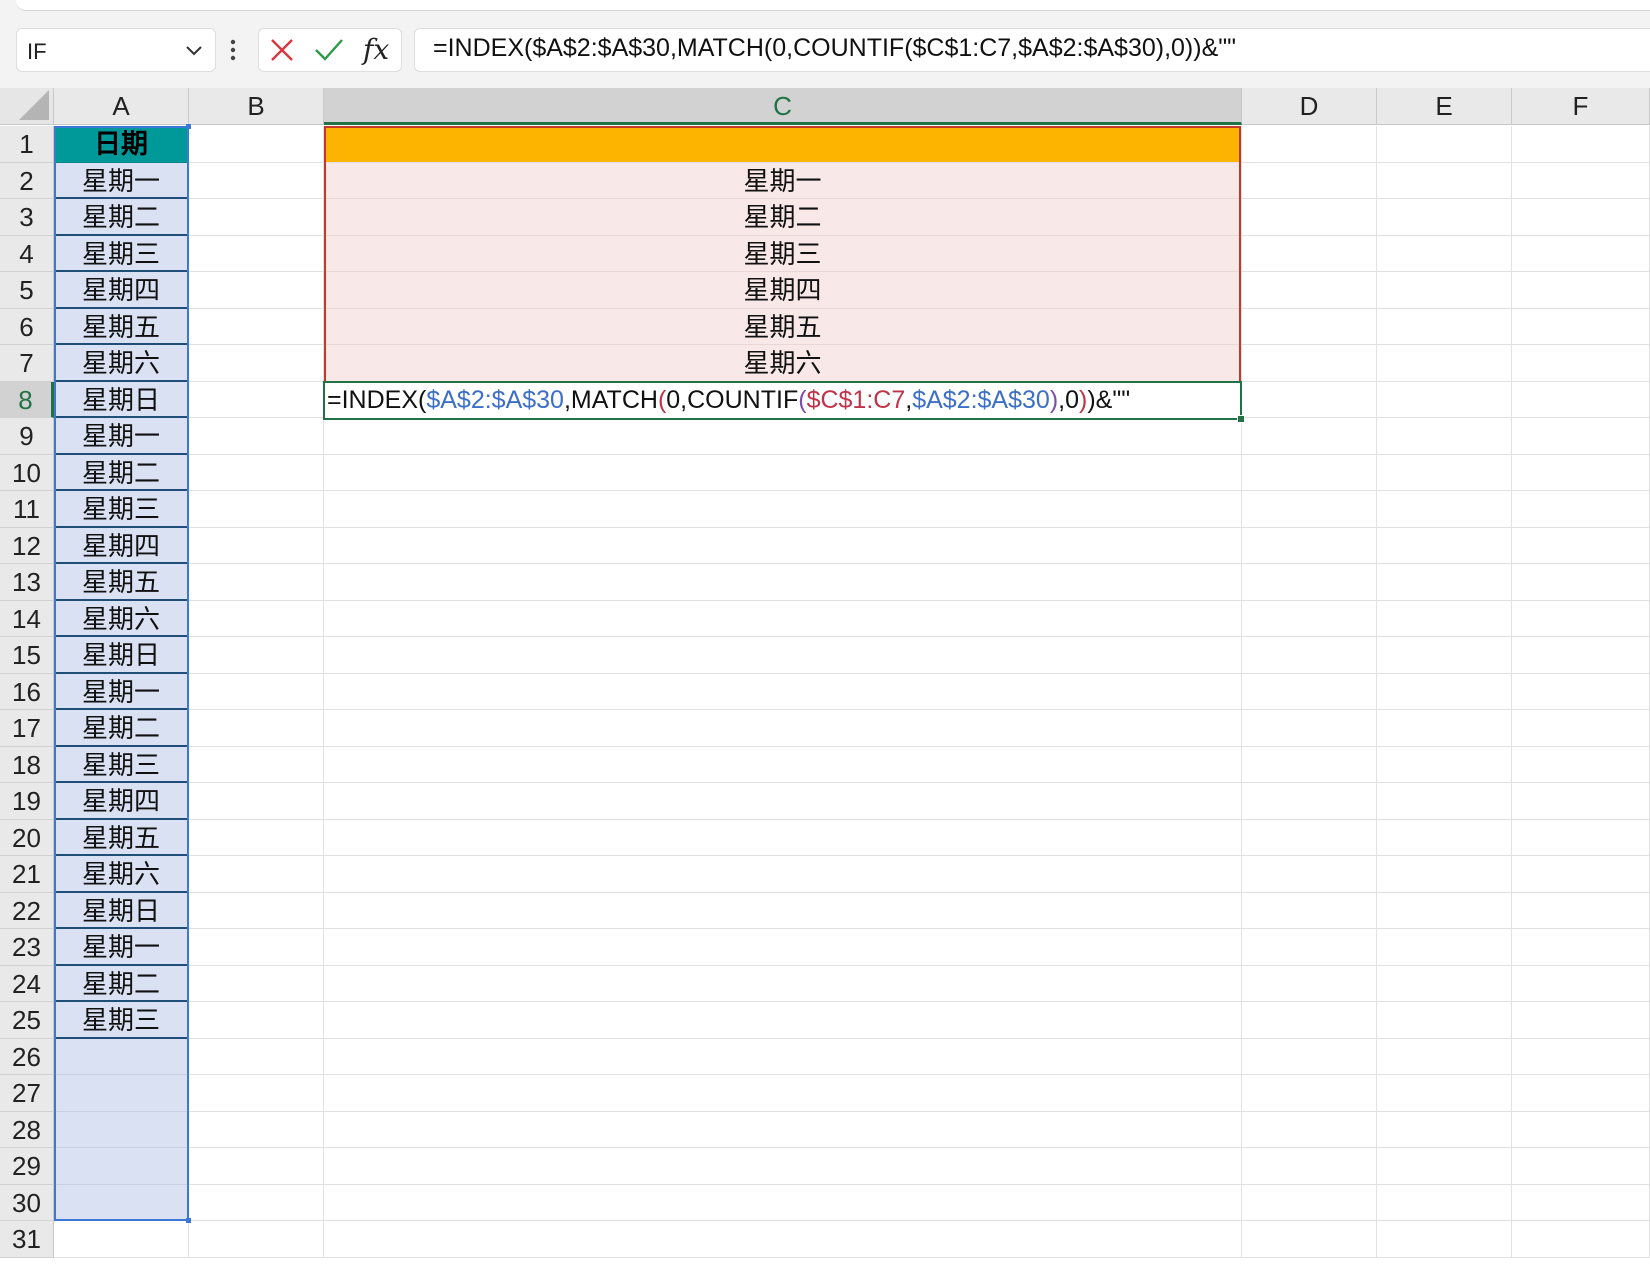  Describe the element at coordinates (1309, 180) in the screenshot. I see `cell-d2` at that location.